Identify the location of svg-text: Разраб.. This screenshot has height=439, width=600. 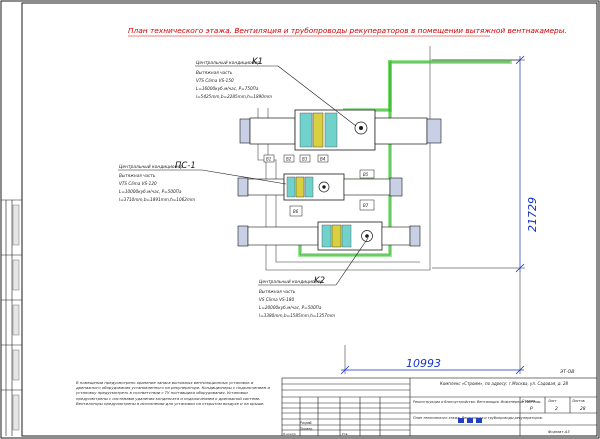
(306, 423).